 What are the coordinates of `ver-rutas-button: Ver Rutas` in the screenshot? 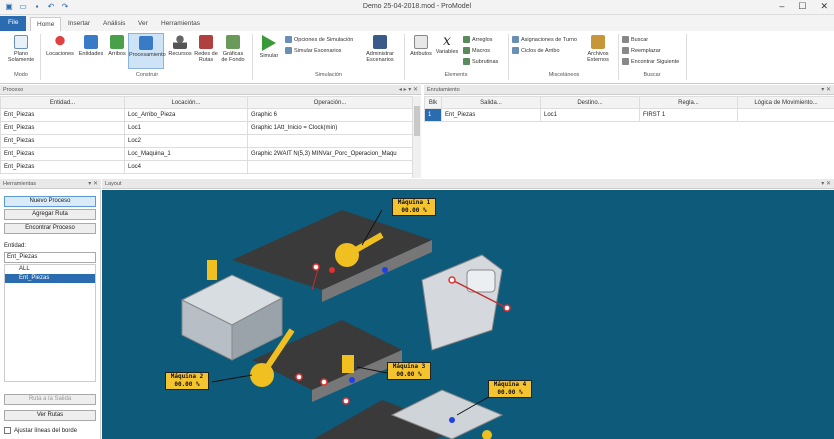 It's located at (50, 415).